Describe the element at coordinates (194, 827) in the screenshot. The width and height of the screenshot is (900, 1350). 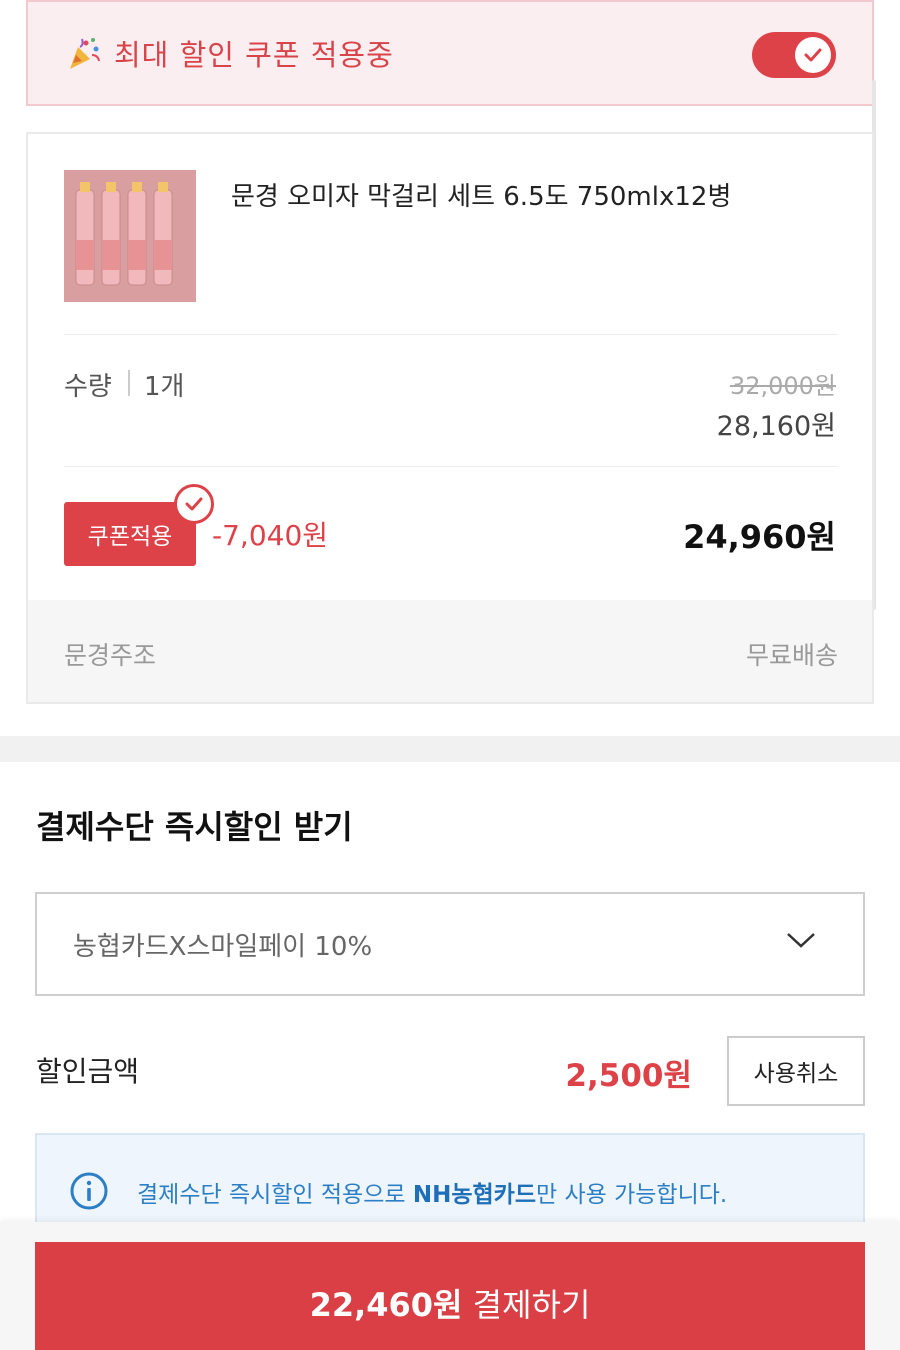
I see `section-title: 결제수단 즉시할인 받기` at that location.